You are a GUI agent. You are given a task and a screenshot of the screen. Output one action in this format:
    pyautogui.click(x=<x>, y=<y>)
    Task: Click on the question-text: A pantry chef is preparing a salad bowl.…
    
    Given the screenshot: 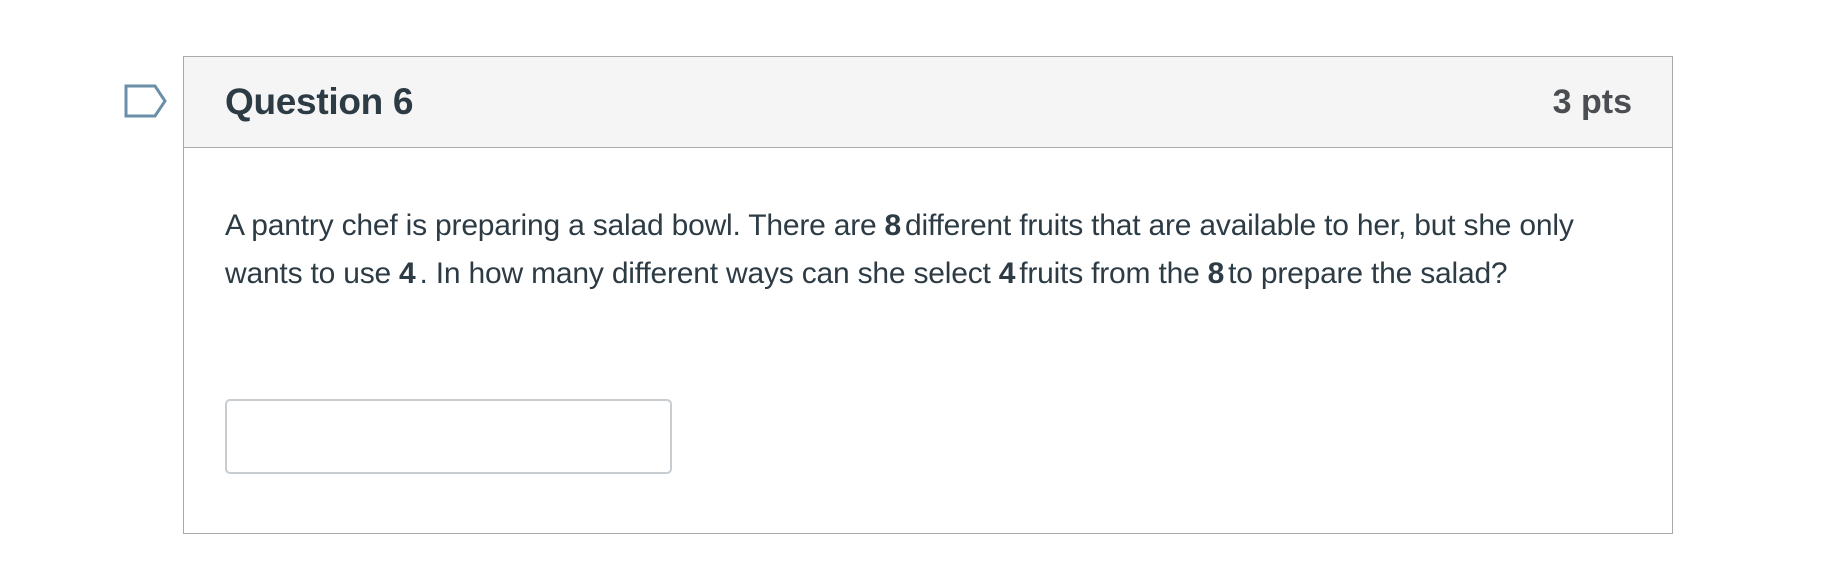 What is the action you would take?
    pyautogui.click(x=930, y=250)
    